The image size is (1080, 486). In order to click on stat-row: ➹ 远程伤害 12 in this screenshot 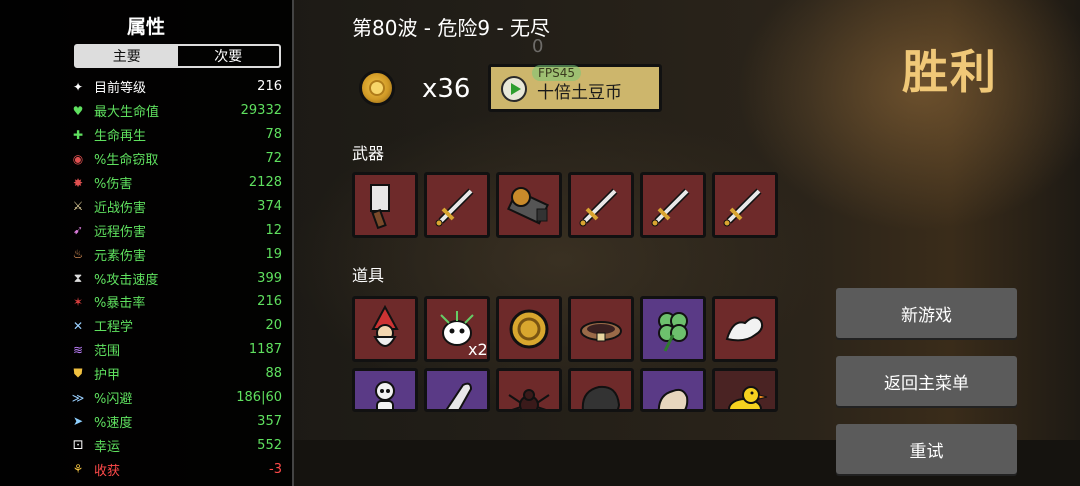, I will do `click(176, 230)`.